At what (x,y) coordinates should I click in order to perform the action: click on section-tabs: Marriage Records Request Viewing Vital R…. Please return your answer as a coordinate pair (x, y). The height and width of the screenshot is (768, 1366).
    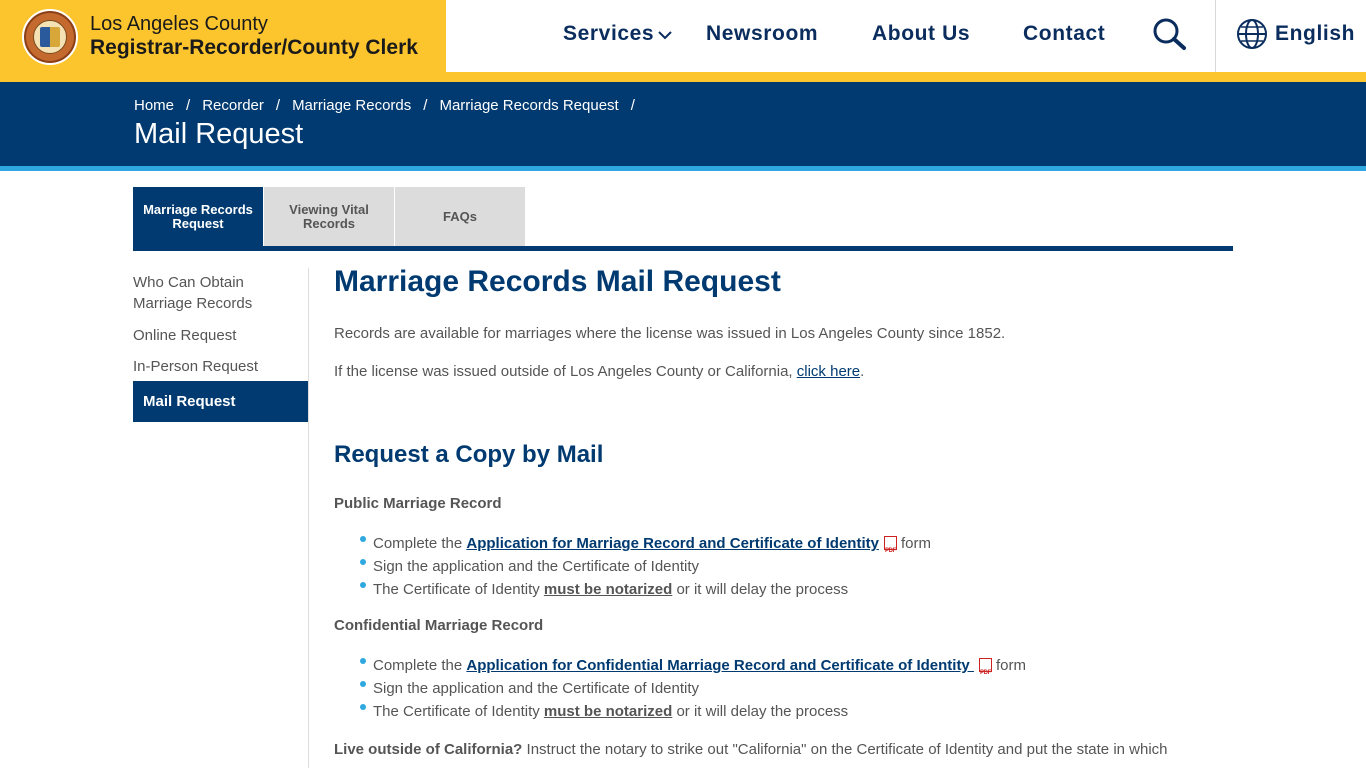
    Looking at the image, I should click on (329, 216).